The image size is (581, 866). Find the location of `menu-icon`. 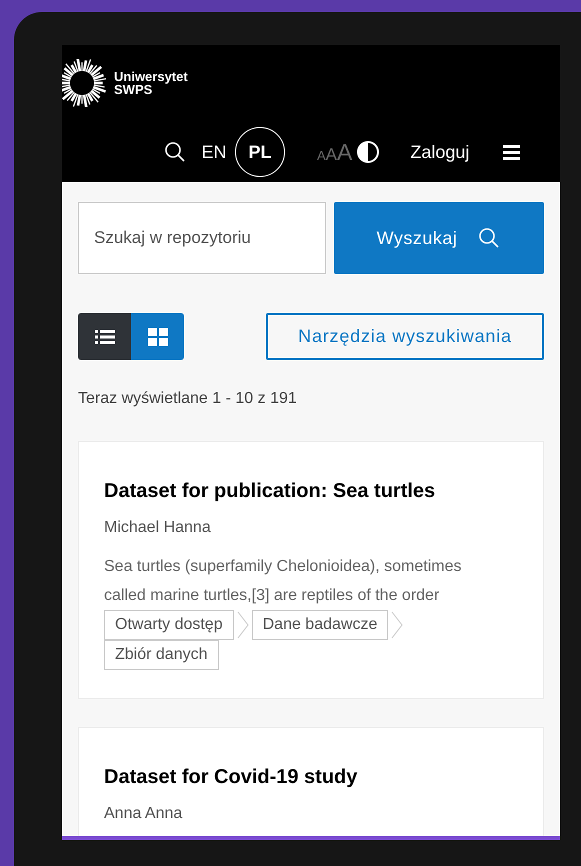

menu-icon is located at coordinates (511, 152).